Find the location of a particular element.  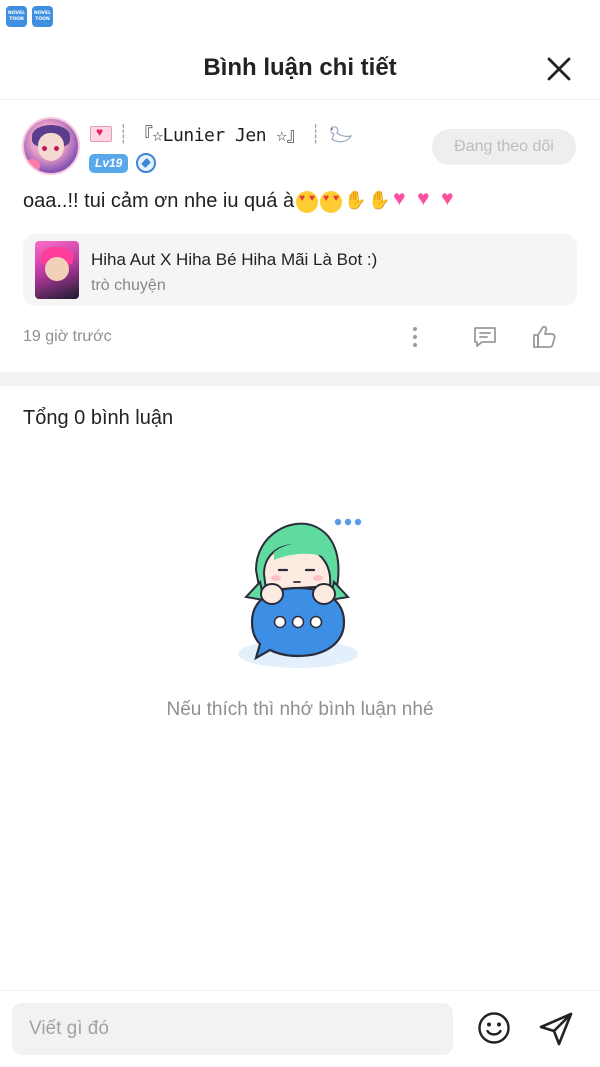

send-icon is located at coordinates (556, 1029).